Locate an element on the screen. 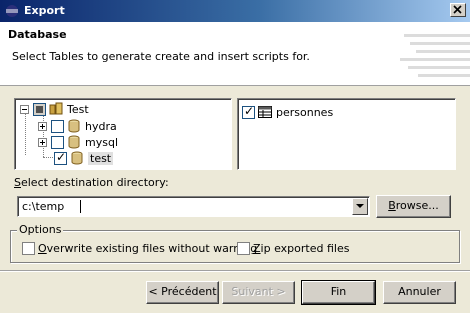 The image size is (470, 313). tree-item-mysql: mysql is located at coordinates (78, 142).